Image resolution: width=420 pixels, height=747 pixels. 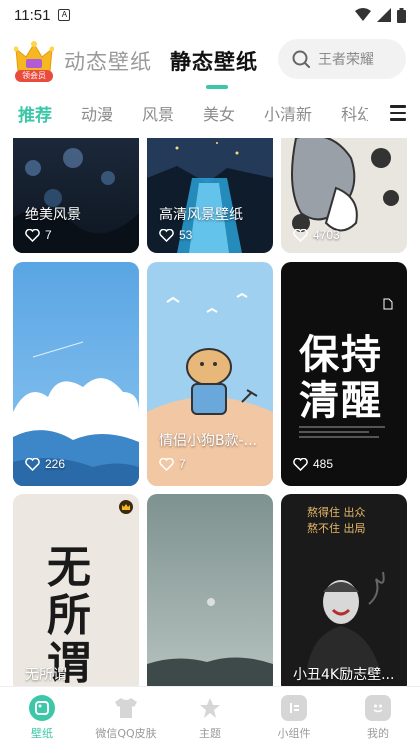 I want to click on bottom-navigation: 壁纸 微信QQ皮肤 主题 小组件 我的, so click(x=210, y=716).